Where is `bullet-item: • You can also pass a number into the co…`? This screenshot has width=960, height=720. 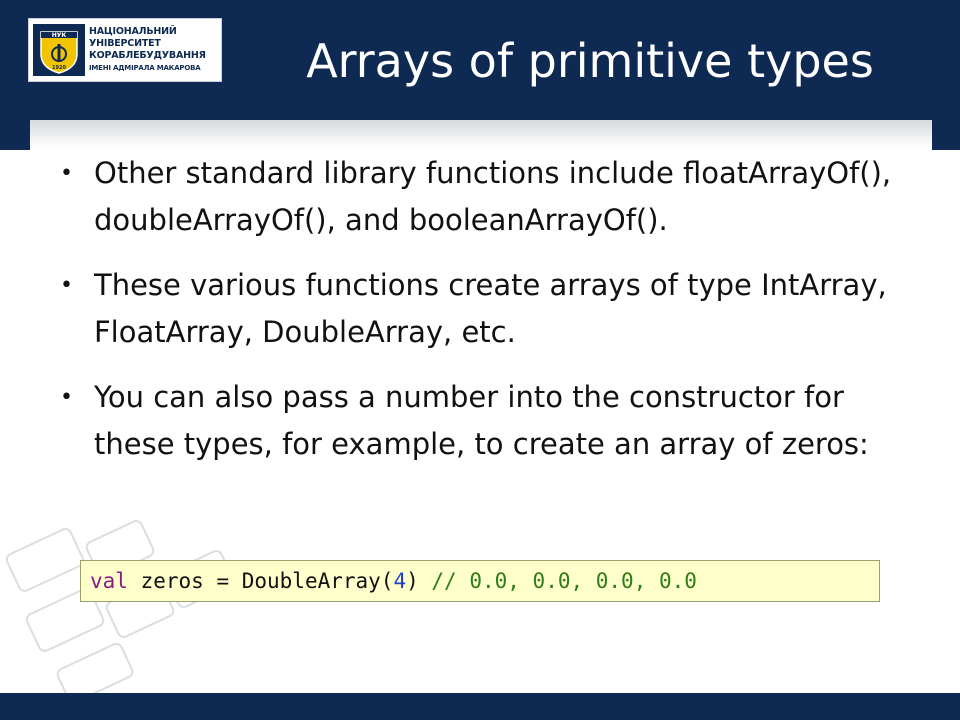 bullet-item: • You can also pass a number into the co… is located at coordinates (488, 421).